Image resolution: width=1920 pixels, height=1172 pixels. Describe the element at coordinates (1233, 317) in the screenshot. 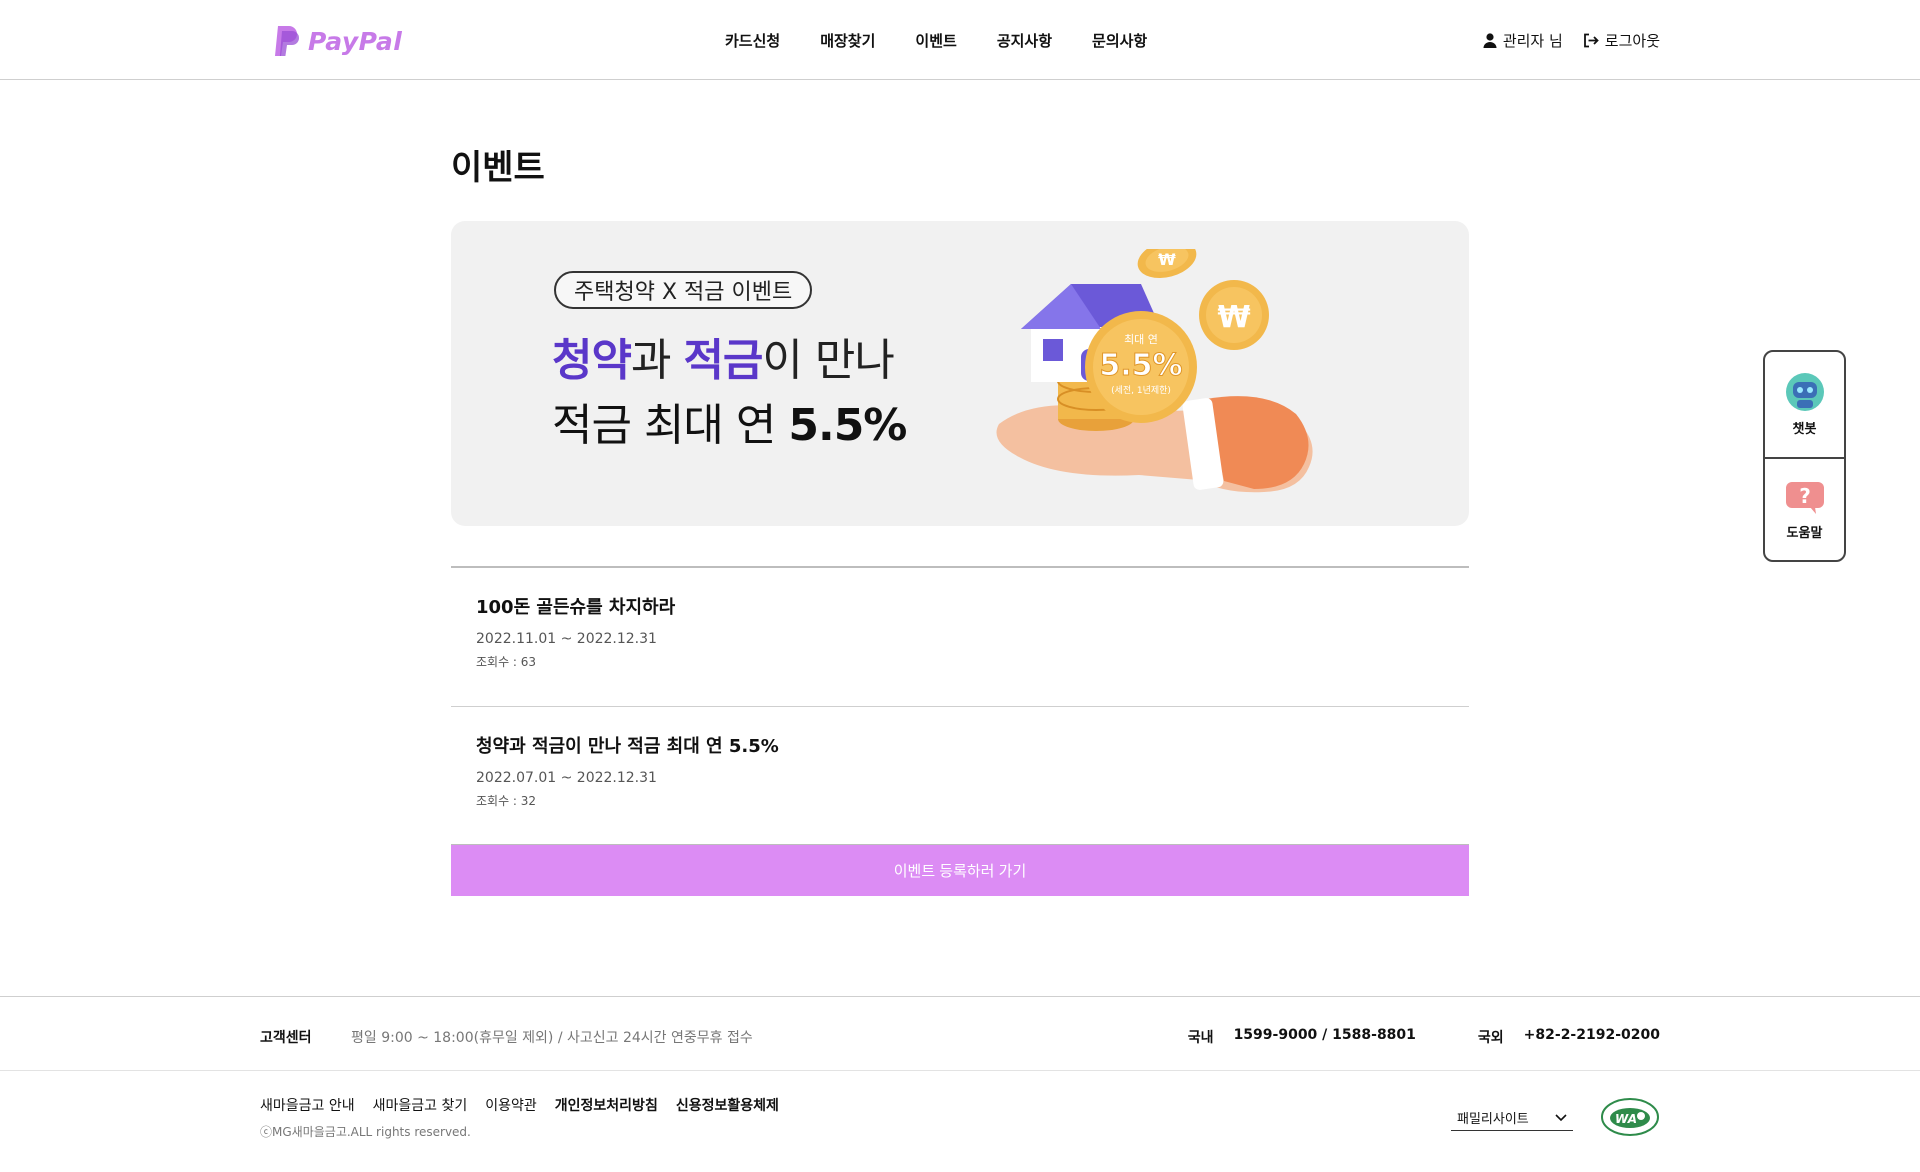

I see `coin-symbol-large: ₩` at that location.